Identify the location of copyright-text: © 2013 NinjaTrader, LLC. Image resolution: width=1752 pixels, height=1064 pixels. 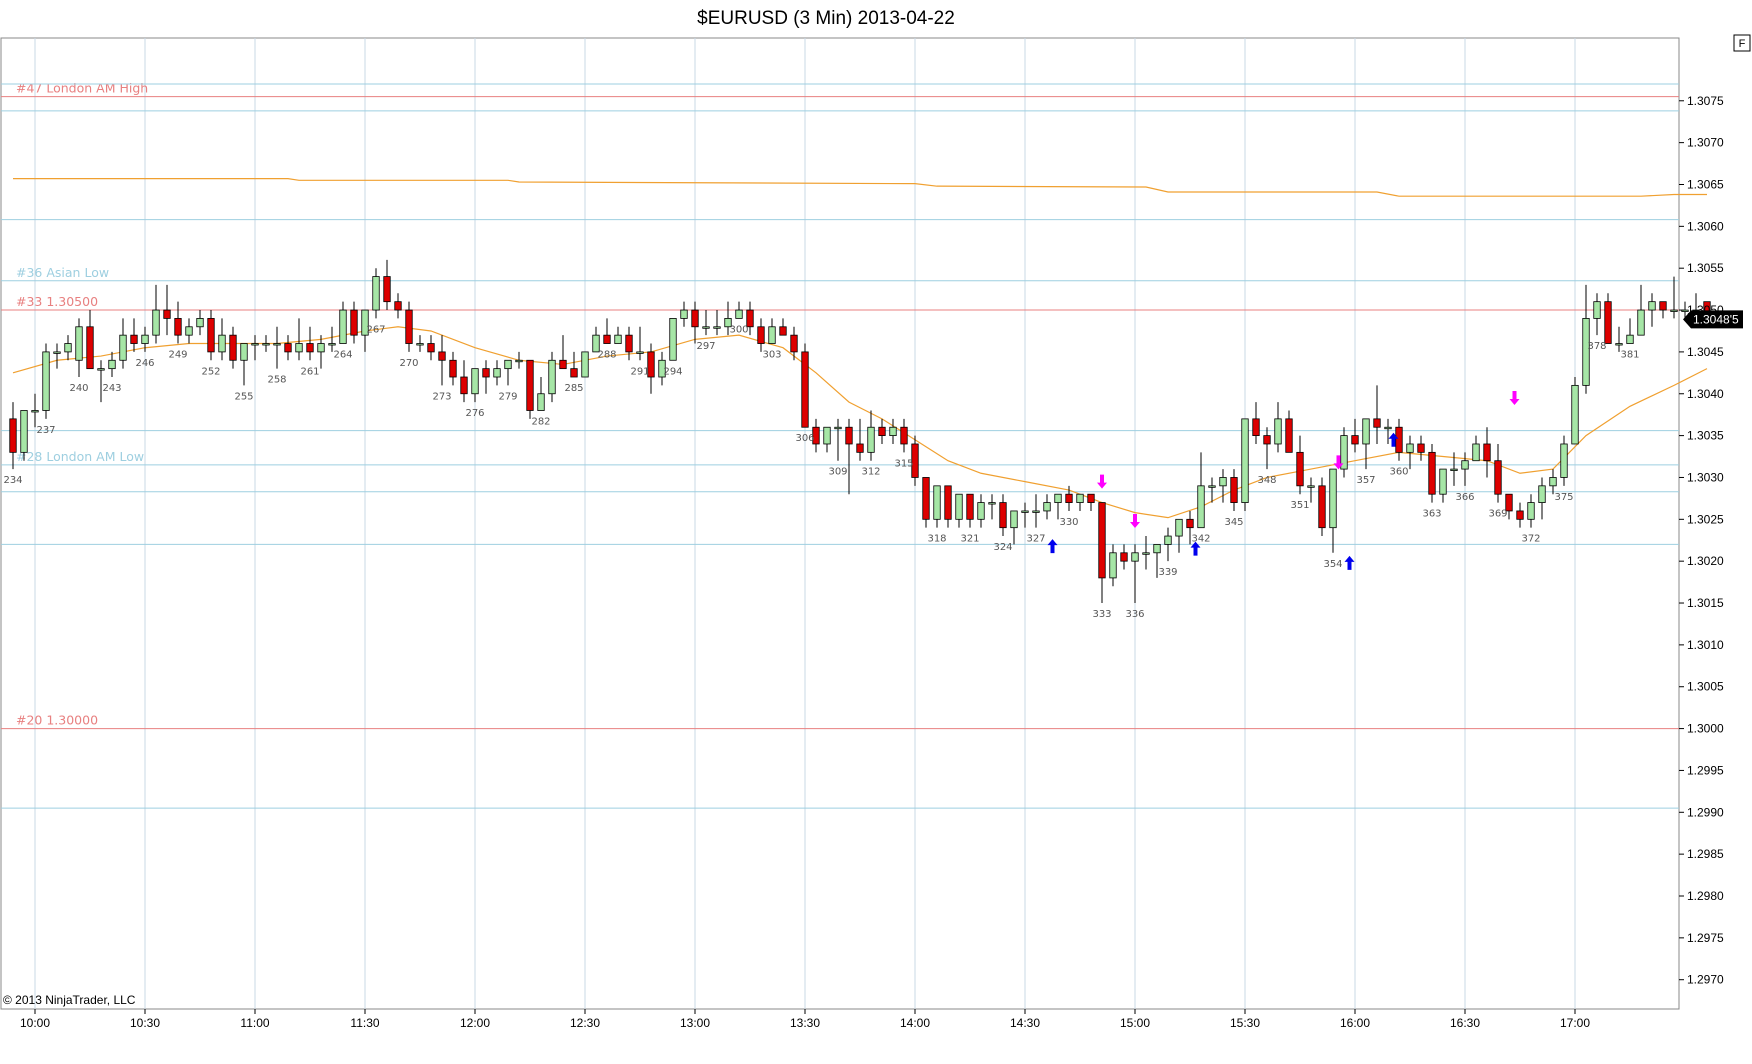
(69, 1000).